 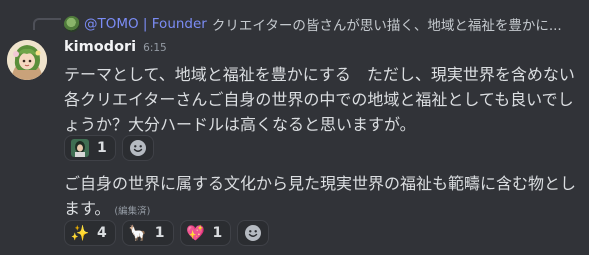 I want to click on reaction-llama: 🦙 1, so click(x=147, y=233).